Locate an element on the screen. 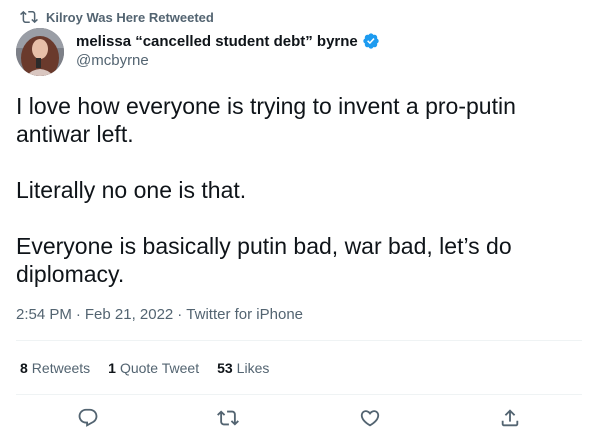 This screenshot has height=441, width=598. retweet-button is located at coordinates (228, 418).